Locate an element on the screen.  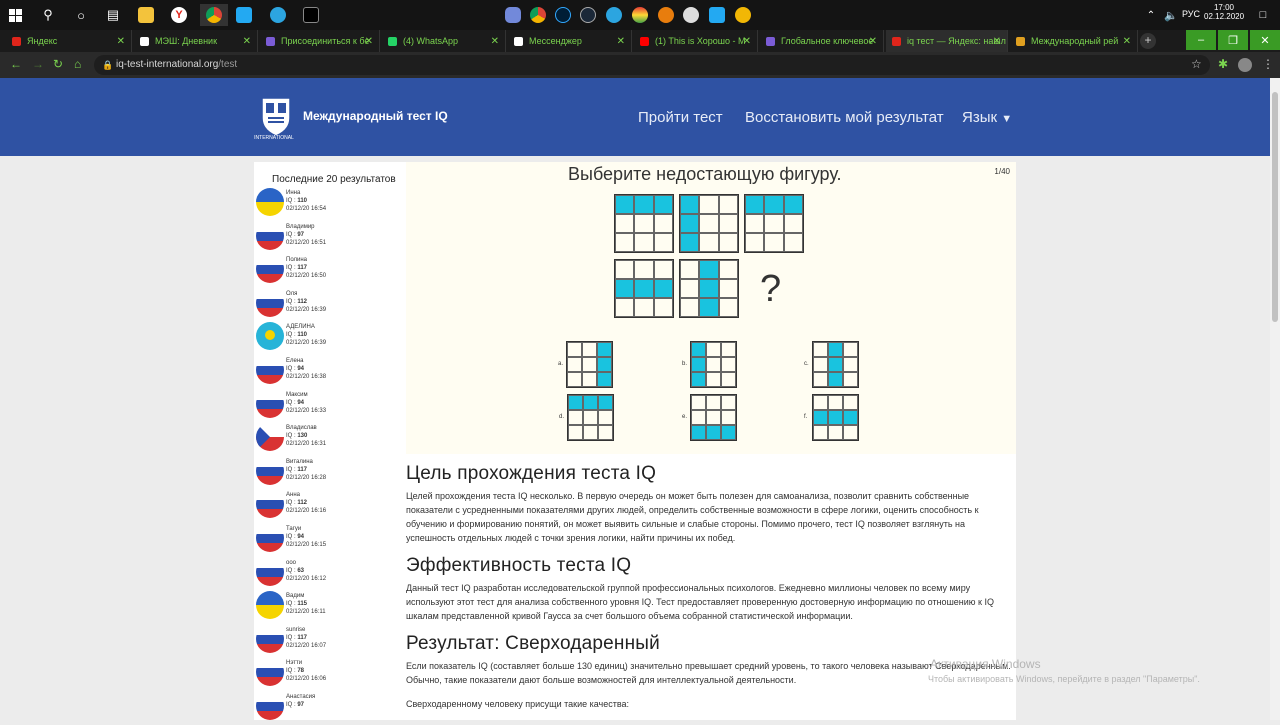
nav-language: Язык ▼ is located at coordinates (987, 117).